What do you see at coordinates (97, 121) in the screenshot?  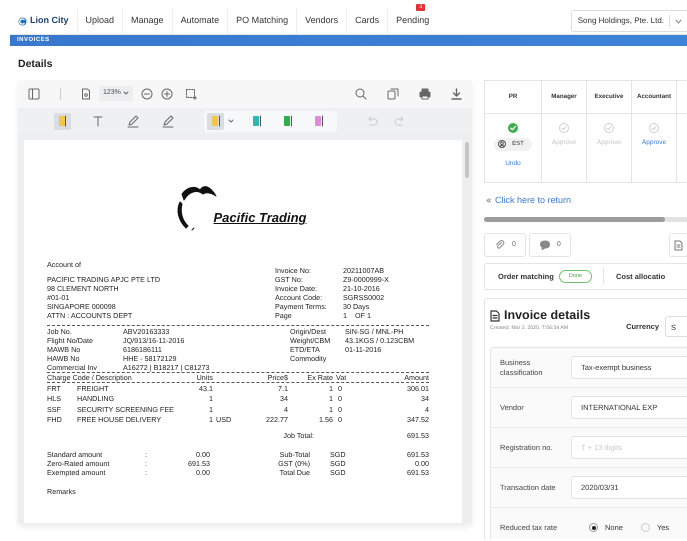 I see `text-tool-icon` at bounding box center [97, 121].